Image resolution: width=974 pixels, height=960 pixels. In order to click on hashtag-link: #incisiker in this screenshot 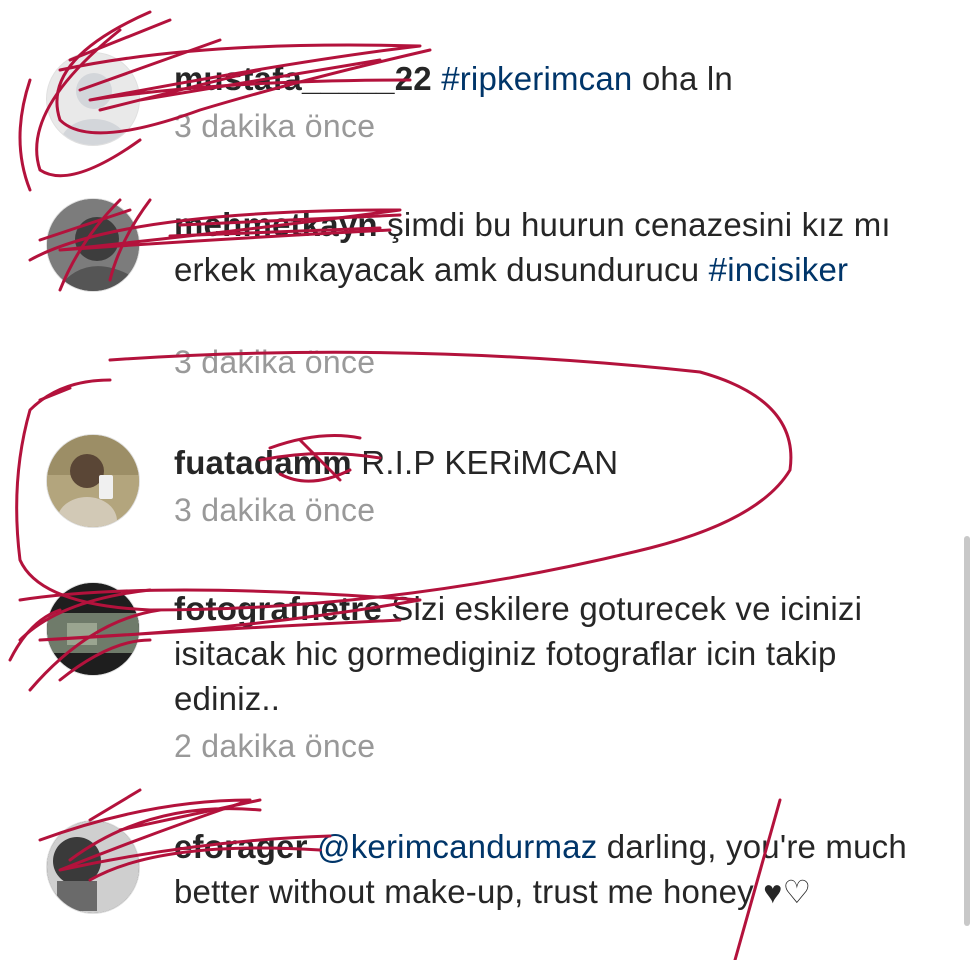, I will do `click(779, 269)`.